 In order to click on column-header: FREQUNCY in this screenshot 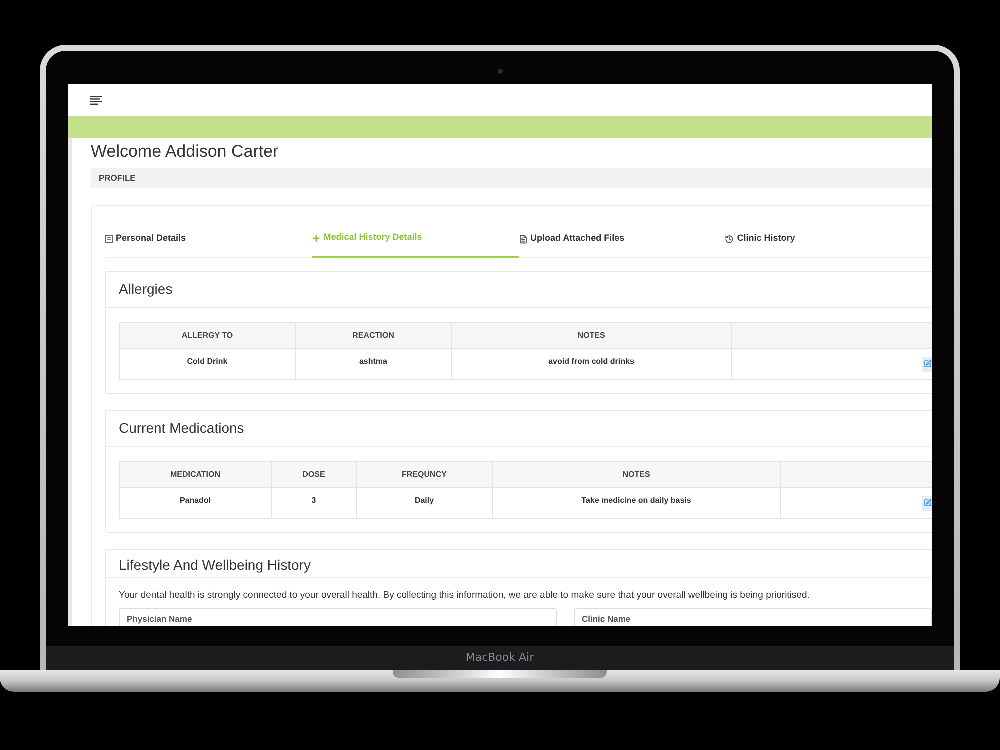, I will do `click(425, 474)`.